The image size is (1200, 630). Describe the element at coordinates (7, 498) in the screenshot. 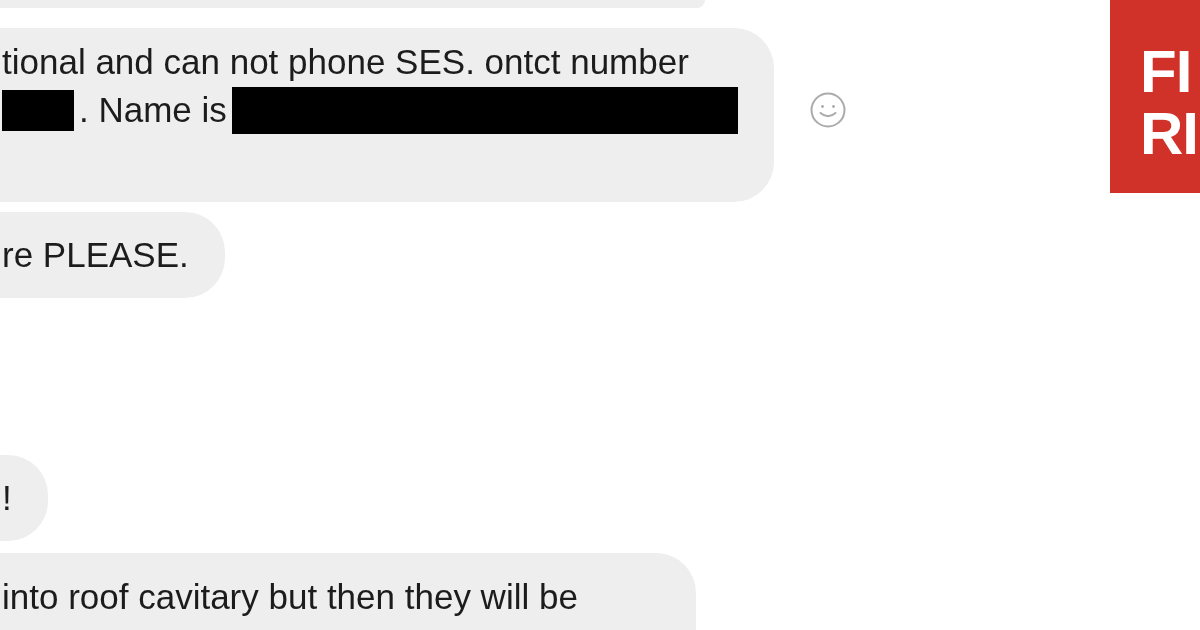

I see `message-text: !` at that location.